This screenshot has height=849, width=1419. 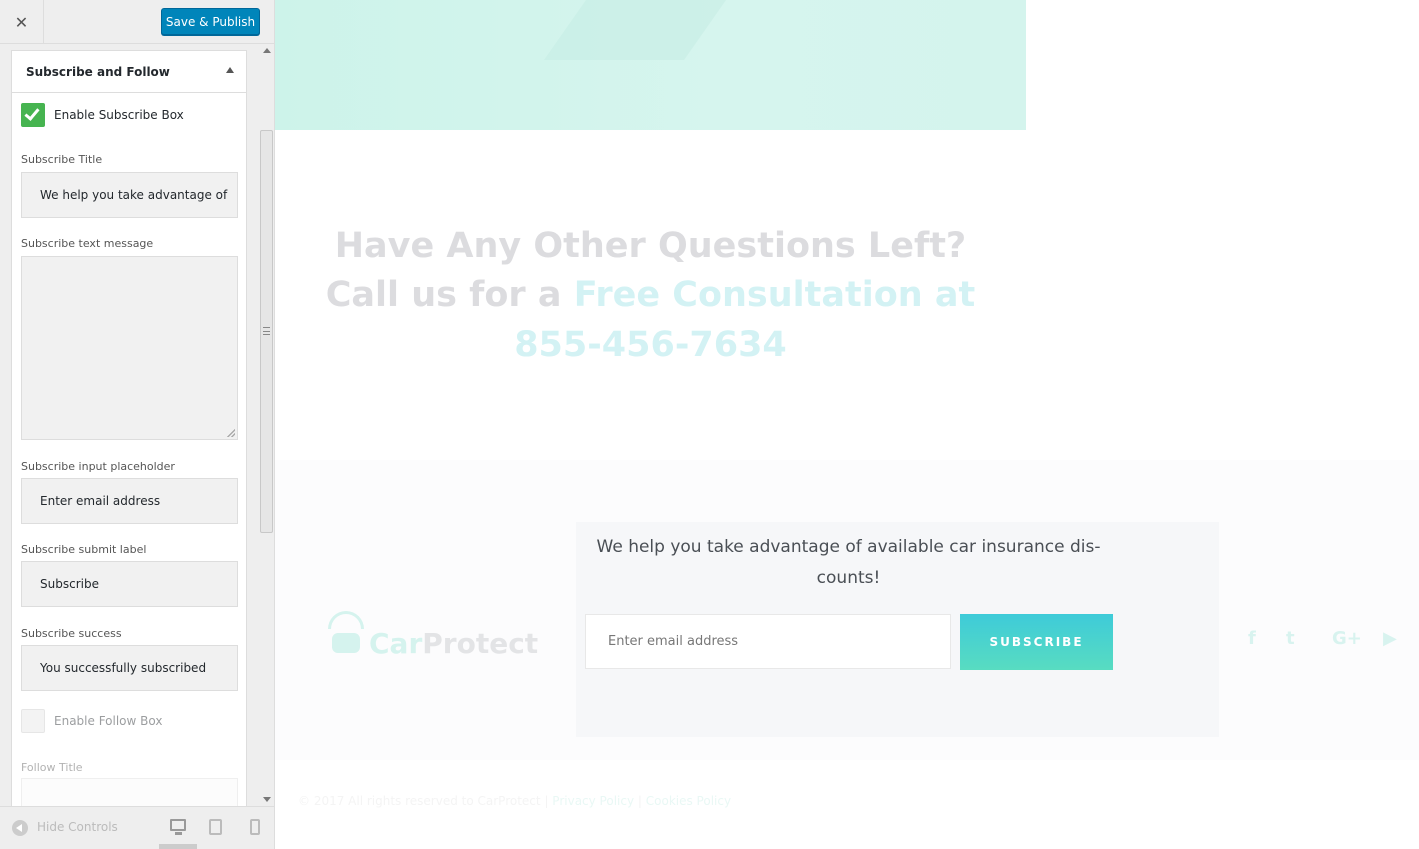 I want to click on subscribe-success-label: Subscribe success, so click(x=71, y=633).